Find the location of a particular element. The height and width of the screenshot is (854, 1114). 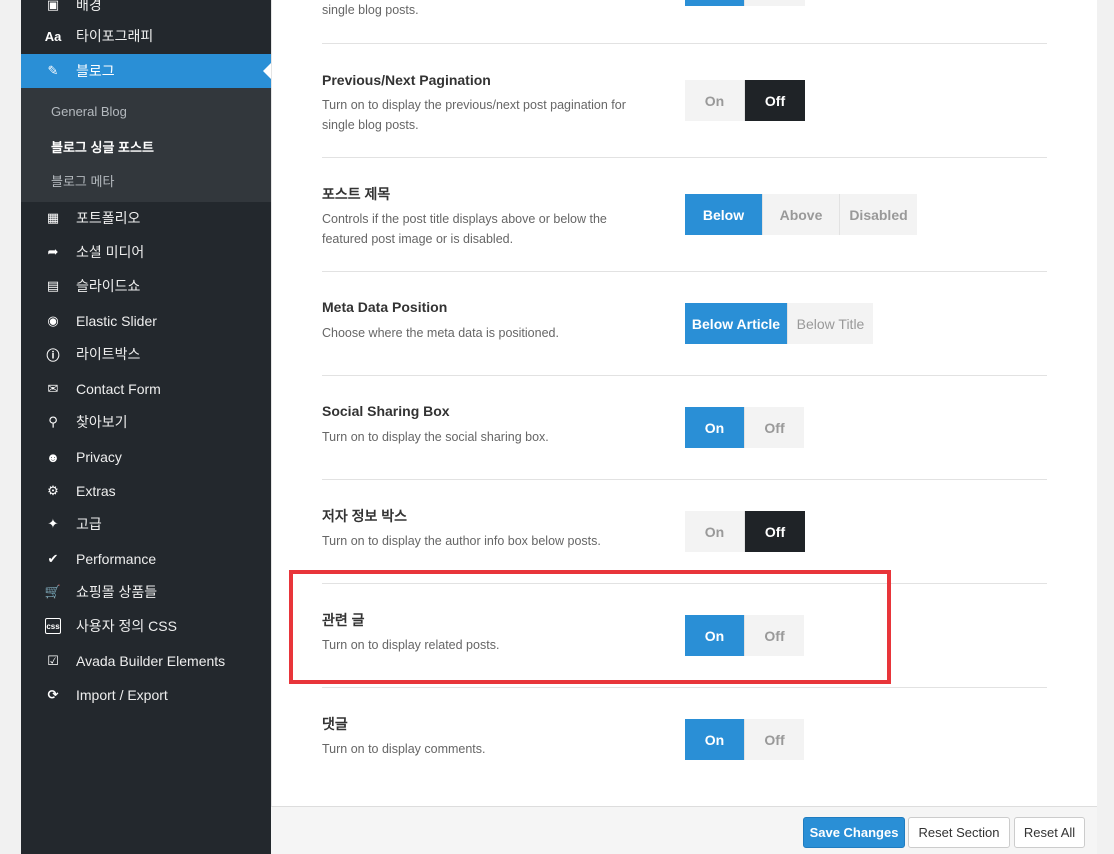

sidebar-item-extras: ⚙ Extras is located at coordinates (146, 491).